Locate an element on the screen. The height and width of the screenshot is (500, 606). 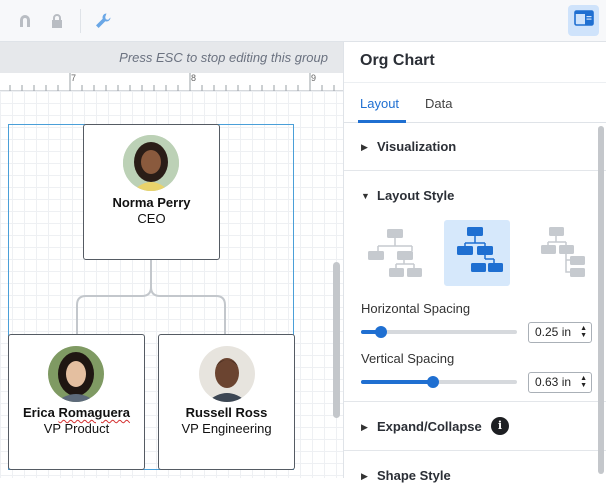
vertical-spacing-slider is located at coordinates (439, 382).